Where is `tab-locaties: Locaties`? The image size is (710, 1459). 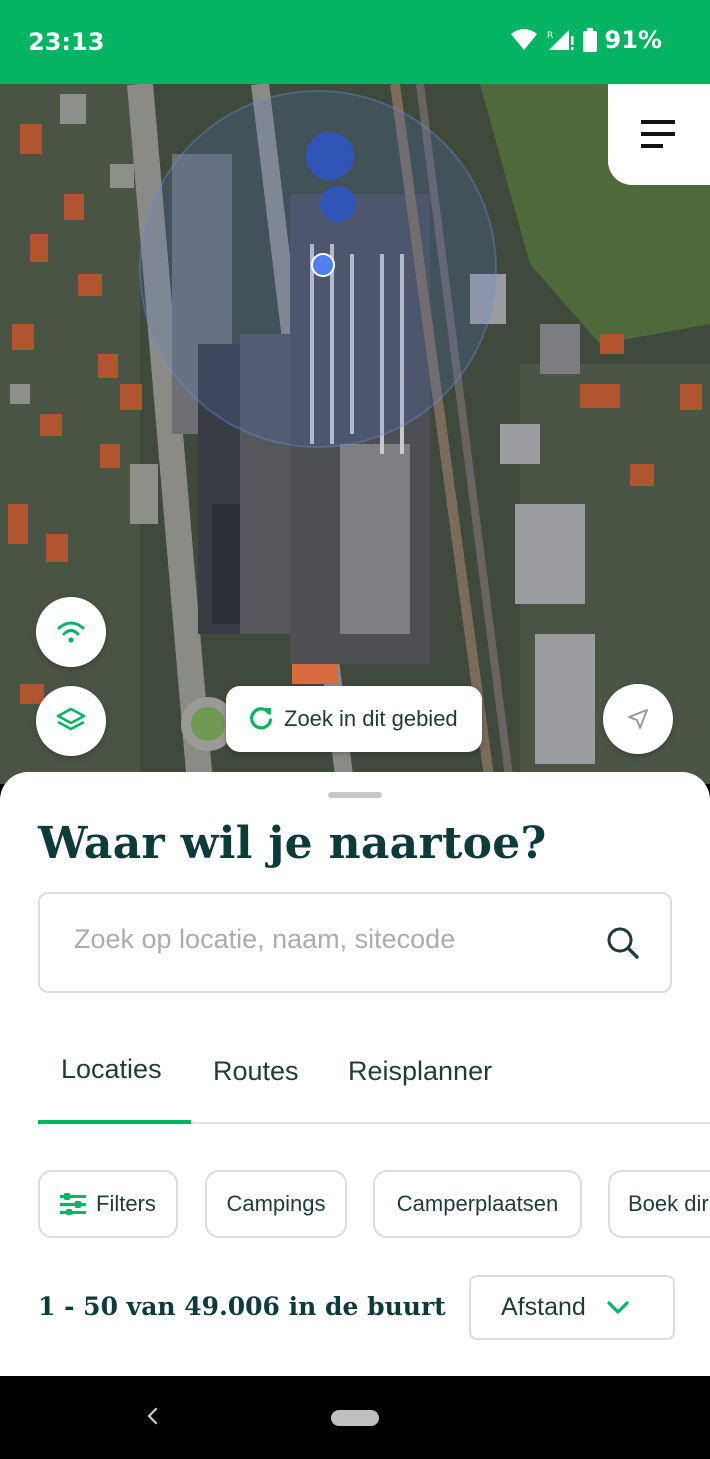
tab-locaties: Locaties is located at coordinates (111, 1069).